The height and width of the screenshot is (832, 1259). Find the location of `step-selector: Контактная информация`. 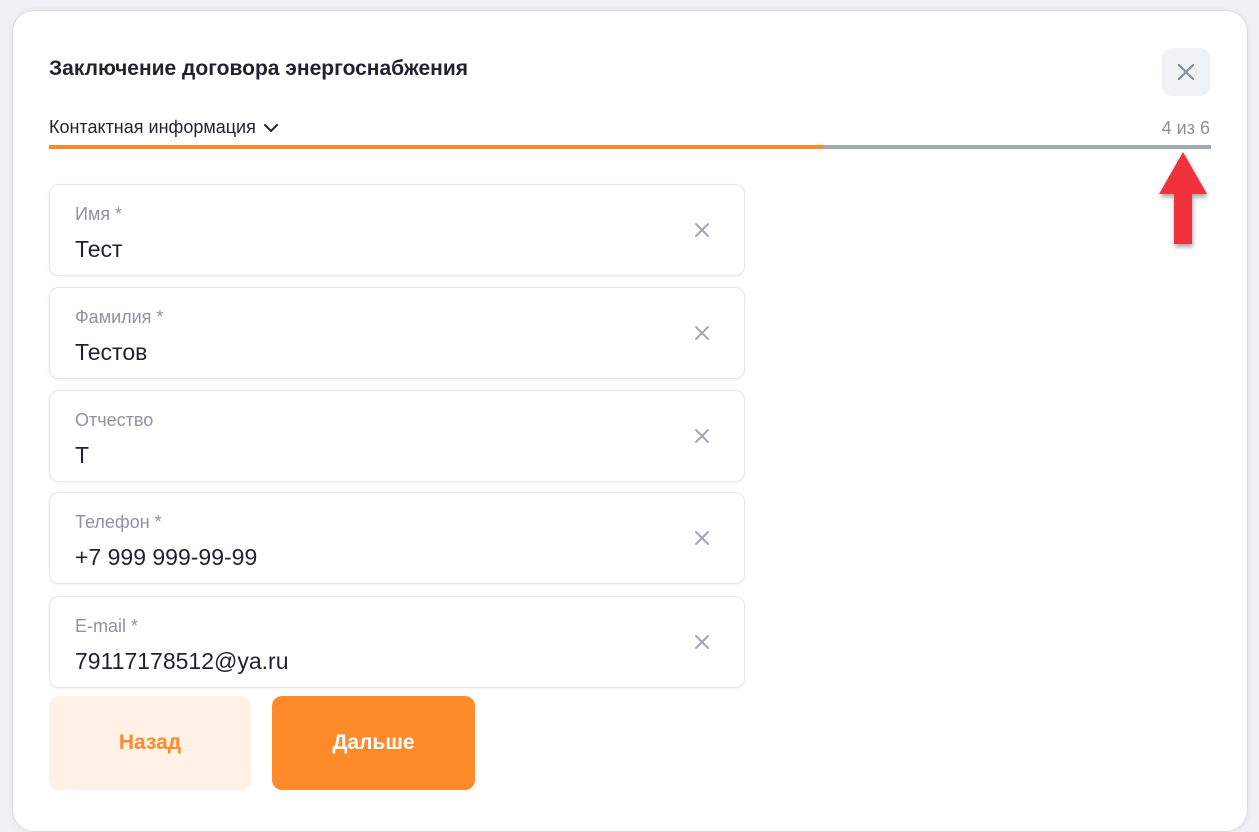

step-selector: Контактная информация is located at coordinates (164, 127).